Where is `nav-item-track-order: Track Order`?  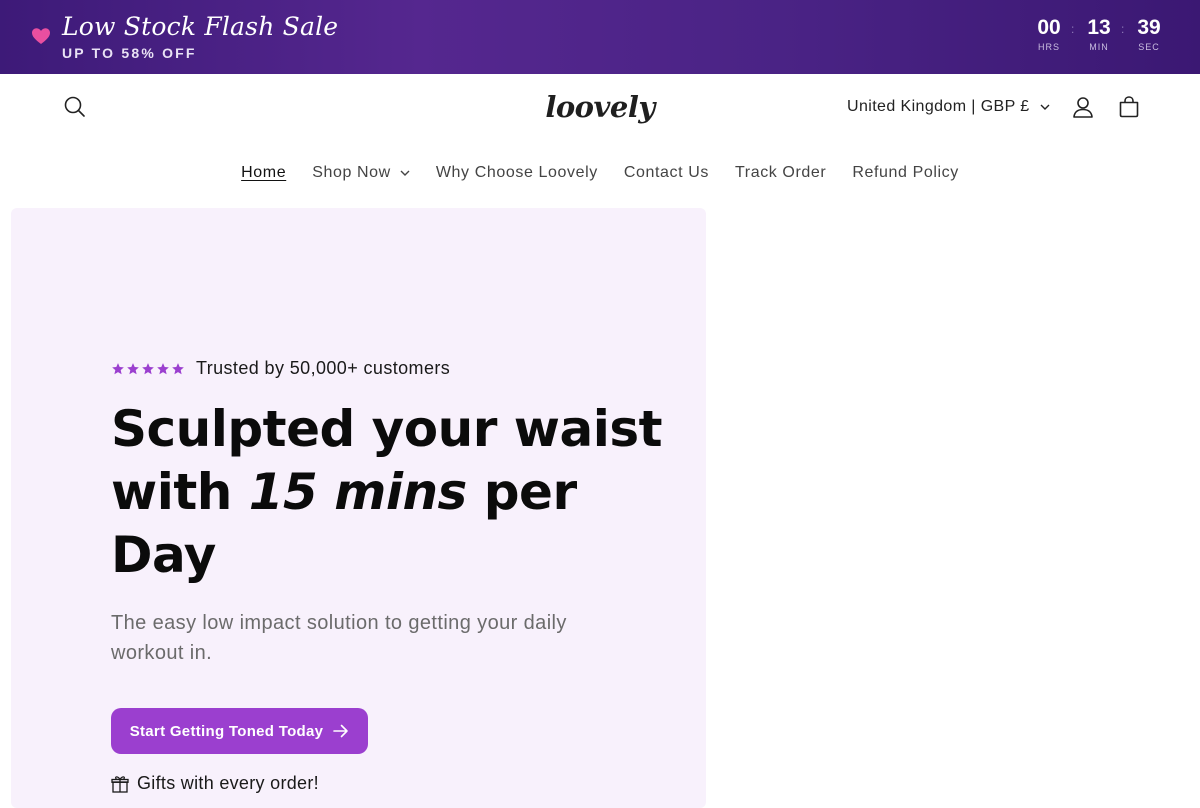 nav-item-track-order: Track Order is located at coordinates (780, 173).